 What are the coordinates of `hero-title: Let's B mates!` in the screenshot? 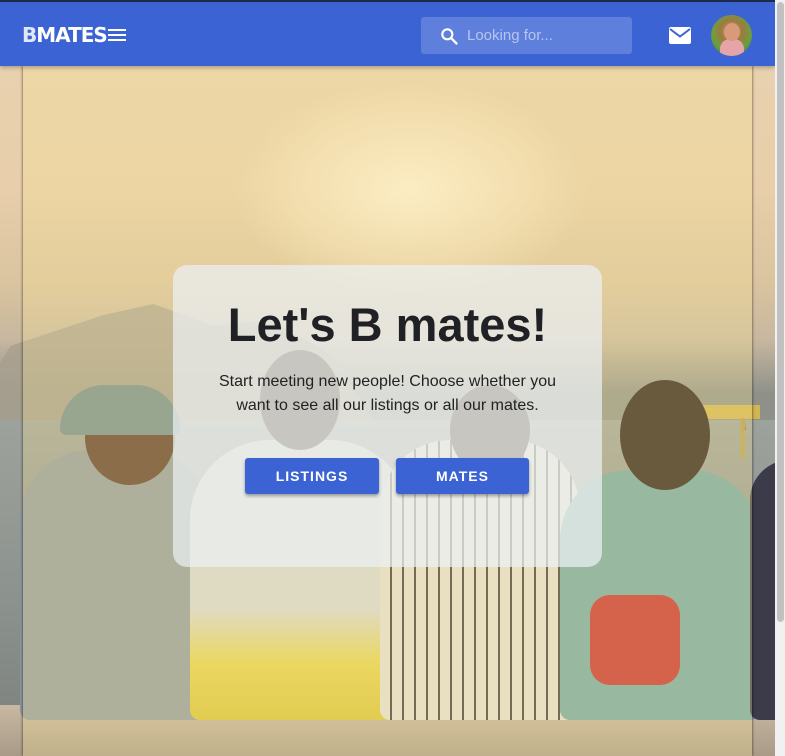 It's located at (387, 324).